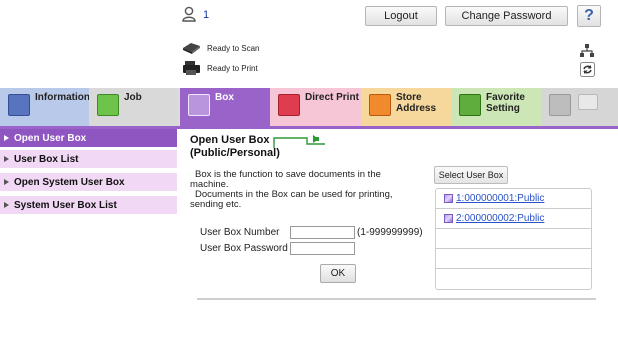 The width and height of the screenshot is (618, 341). What do you see at coordinates (338, 273) in the screenshot?
I see `ok-button: OK` at bounding box center [338, 273].